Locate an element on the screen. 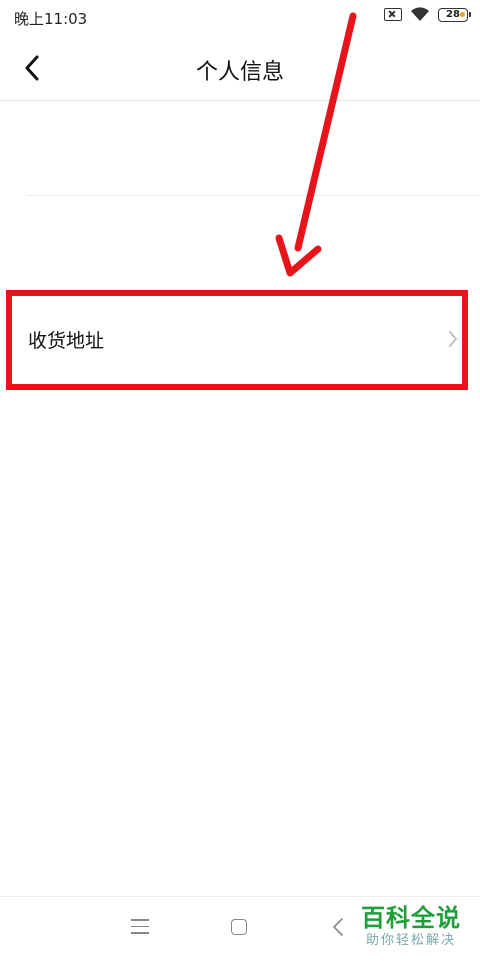 Image resolution: width=480 pixels, height=961 pixels. watermark-title: 百科全说 is located at coordinates (411, 918).